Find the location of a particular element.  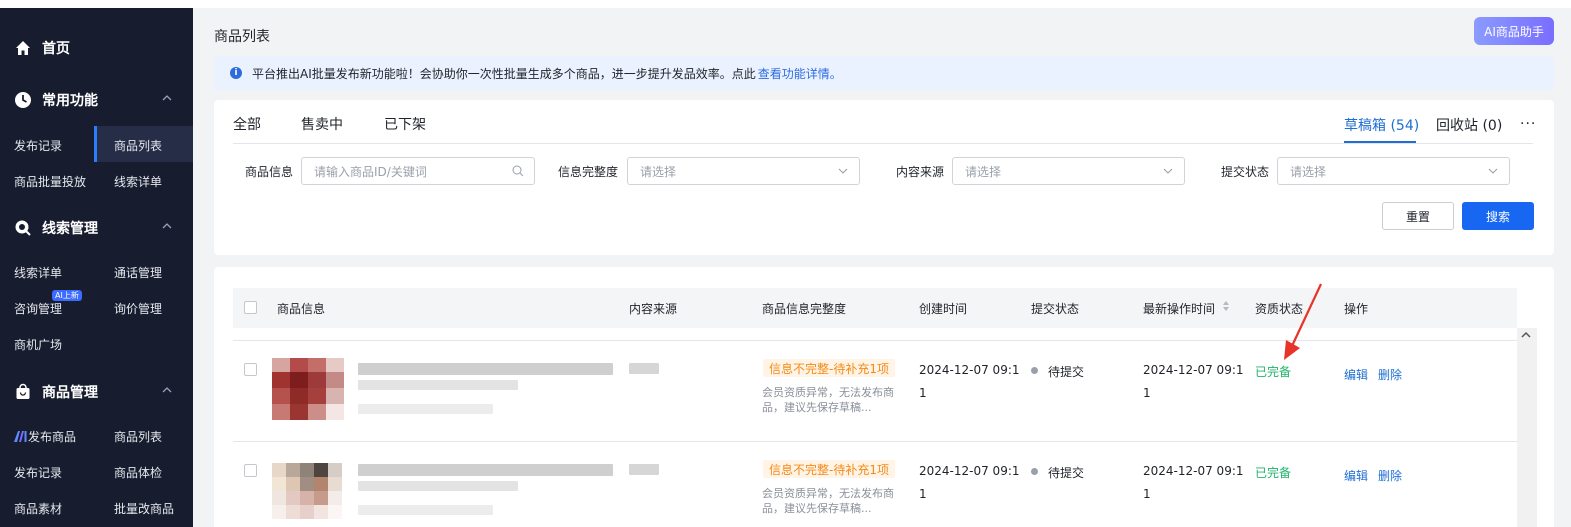

home-icon is located at coordinates (23, 48).